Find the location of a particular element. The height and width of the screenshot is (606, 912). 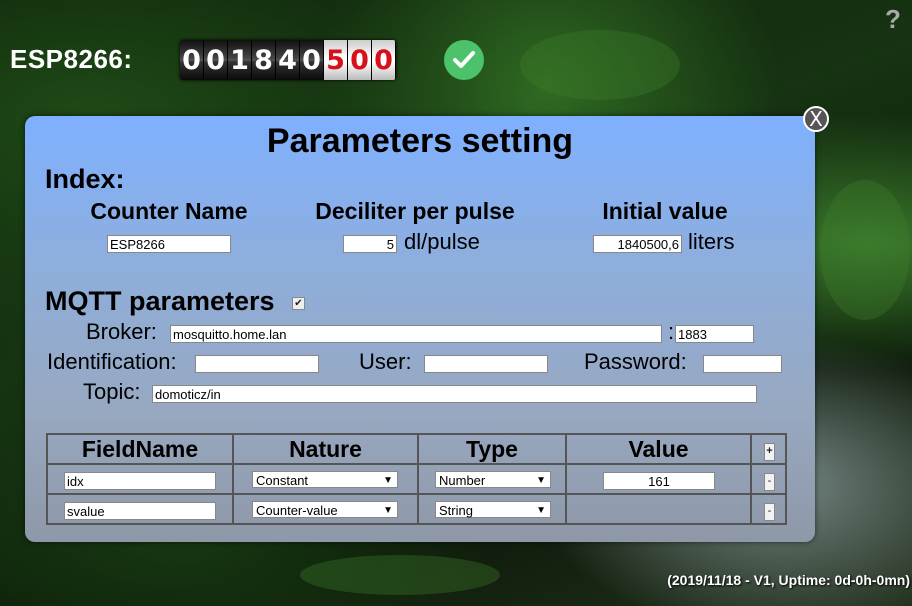

identification-input is located at coordinates (257, 364).